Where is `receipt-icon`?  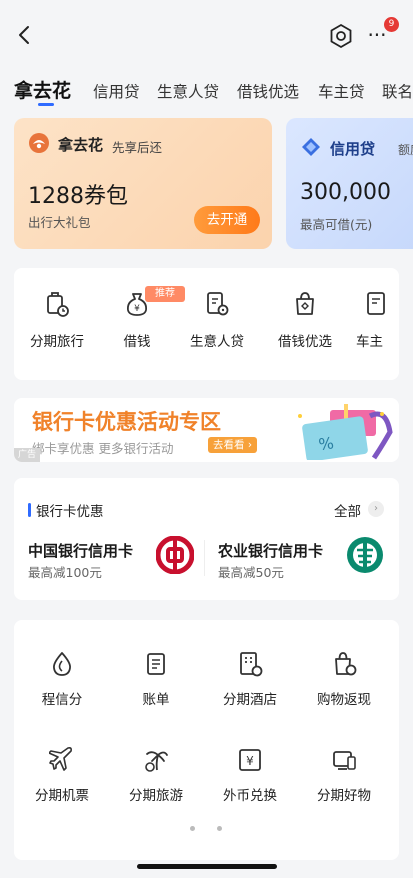 receipt-icon is located at coordinates (218, 304).